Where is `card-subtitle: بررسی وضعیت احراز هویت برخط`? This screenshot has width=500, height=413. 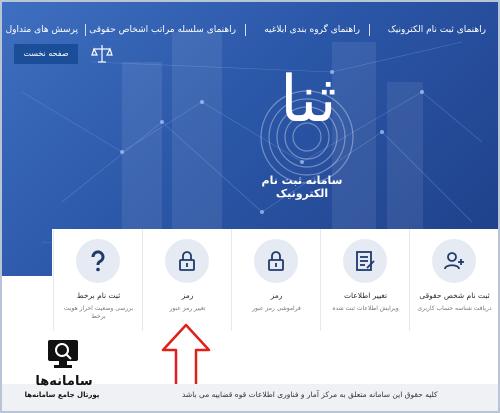
card-subtitle: بررسی وضعیت احراز هویت برخط is located at coordinates (98, 312).